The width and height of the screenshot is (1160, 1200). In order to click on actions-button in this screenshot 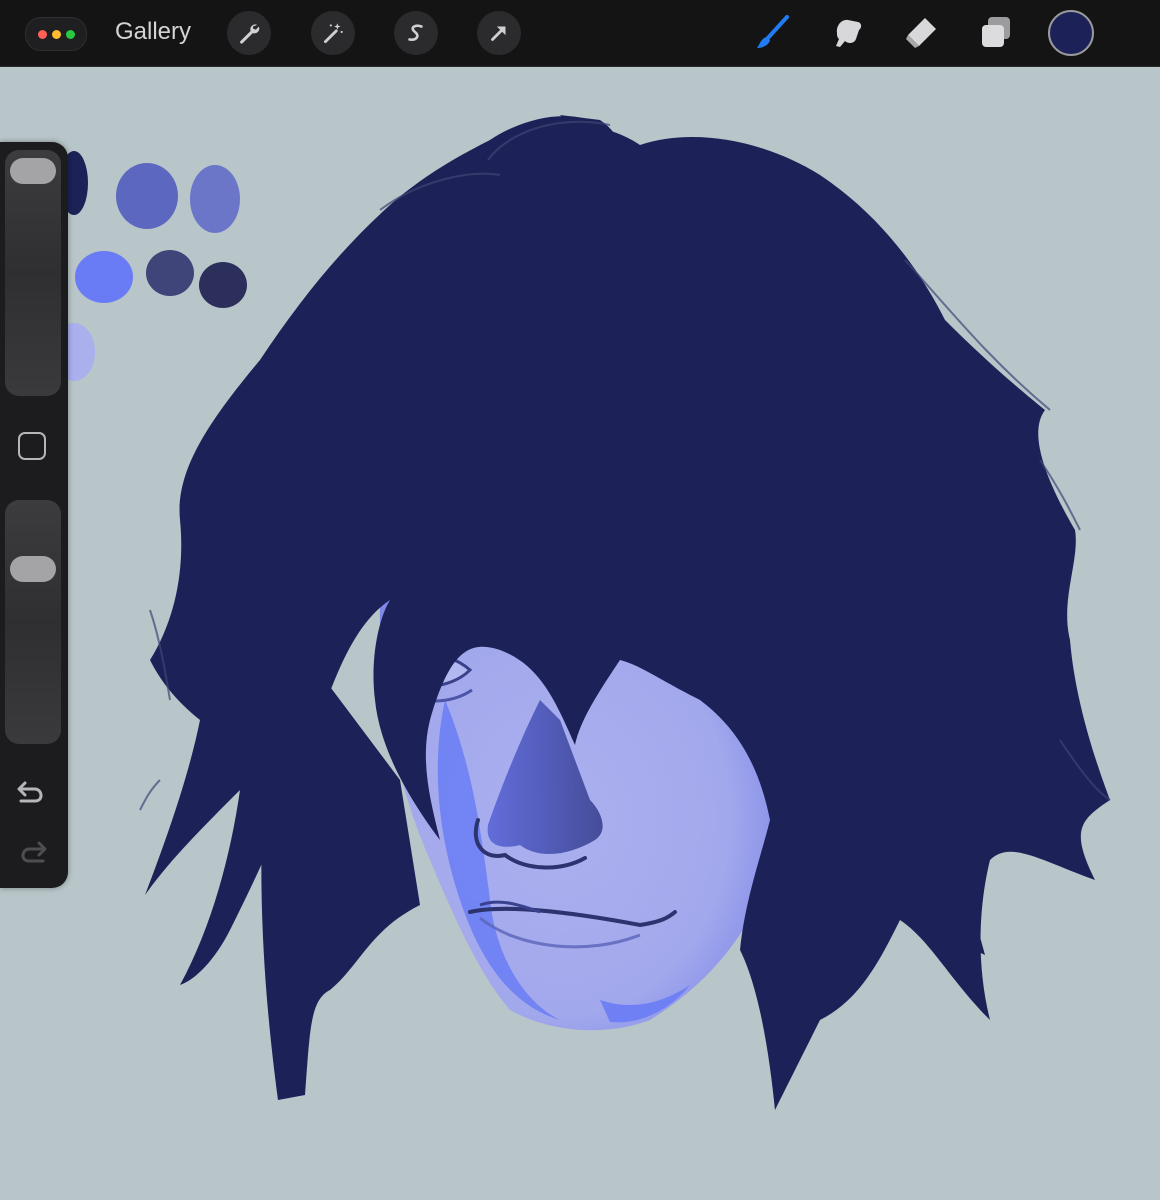, I will do `click(249, 33)`.